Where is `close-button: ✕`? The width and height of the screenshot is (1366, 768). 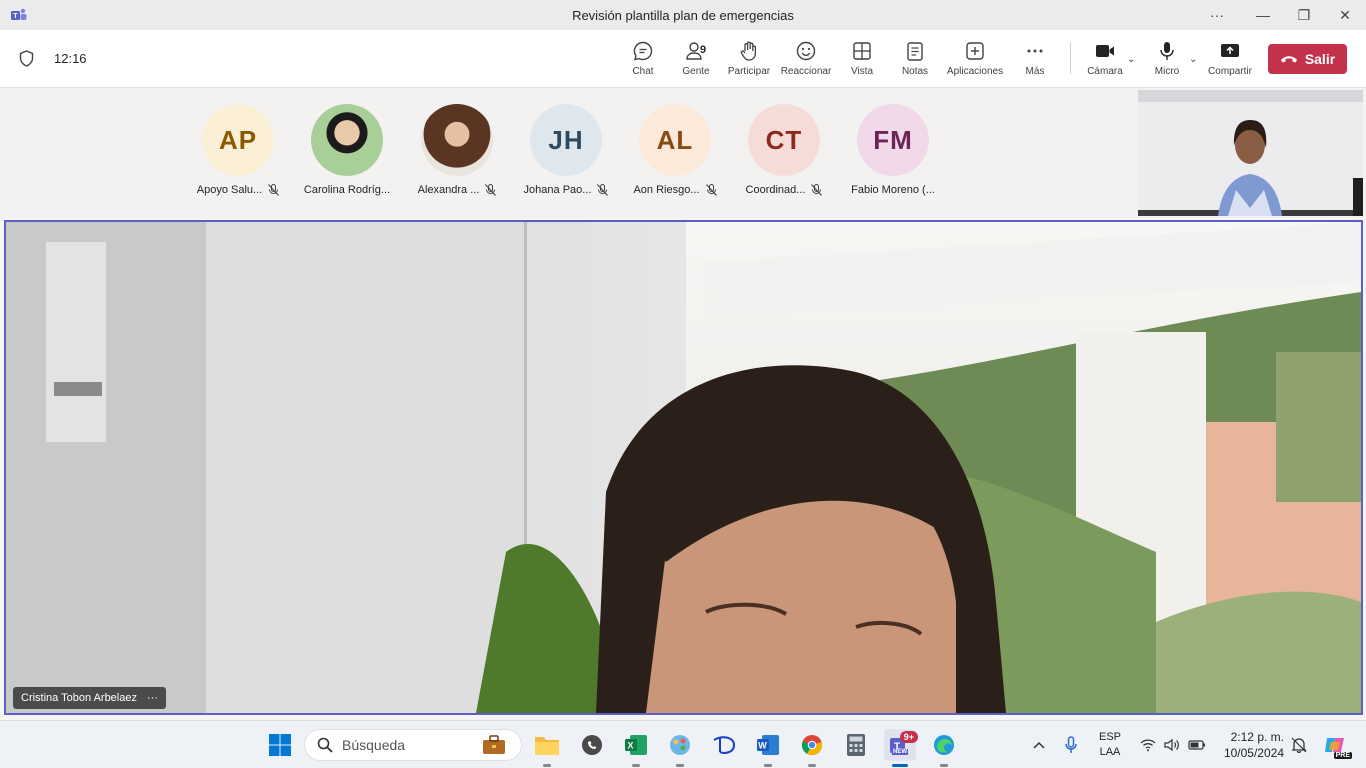
close-button: ✕ is located at coordinates (1345, 15).